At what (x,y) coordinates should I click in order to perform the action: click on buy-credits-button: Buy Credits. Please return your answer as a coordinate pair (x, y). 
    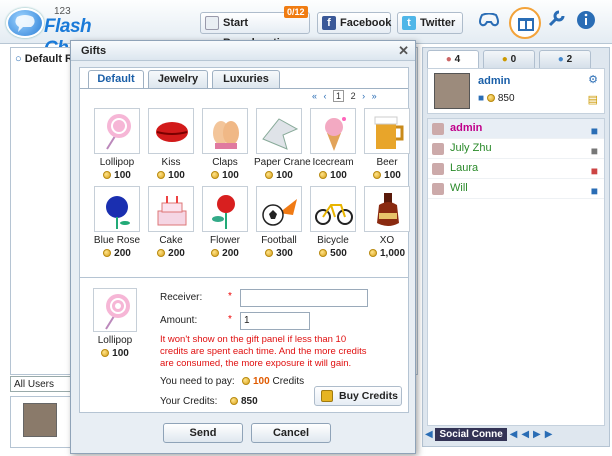
    Looking at the image, I should click on (358, 396).